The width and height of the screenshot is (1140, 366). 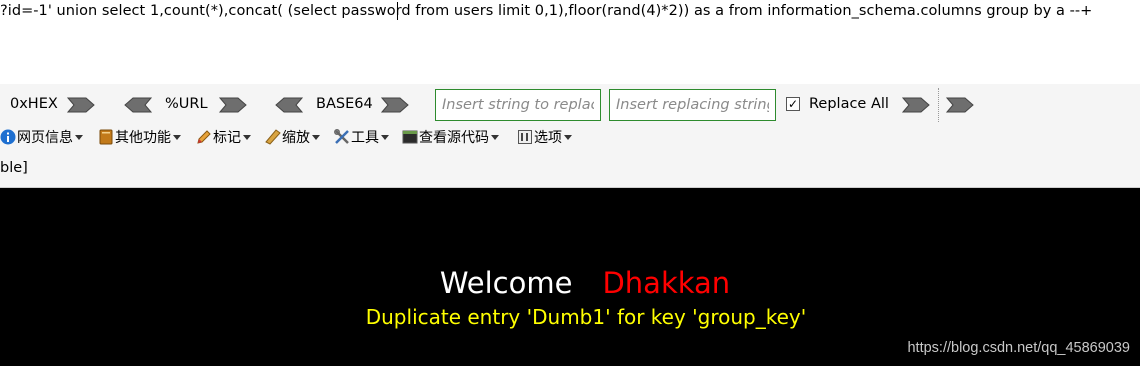 I want to click on replace-all-checkbox: ✓, so click(x=793, y=104).